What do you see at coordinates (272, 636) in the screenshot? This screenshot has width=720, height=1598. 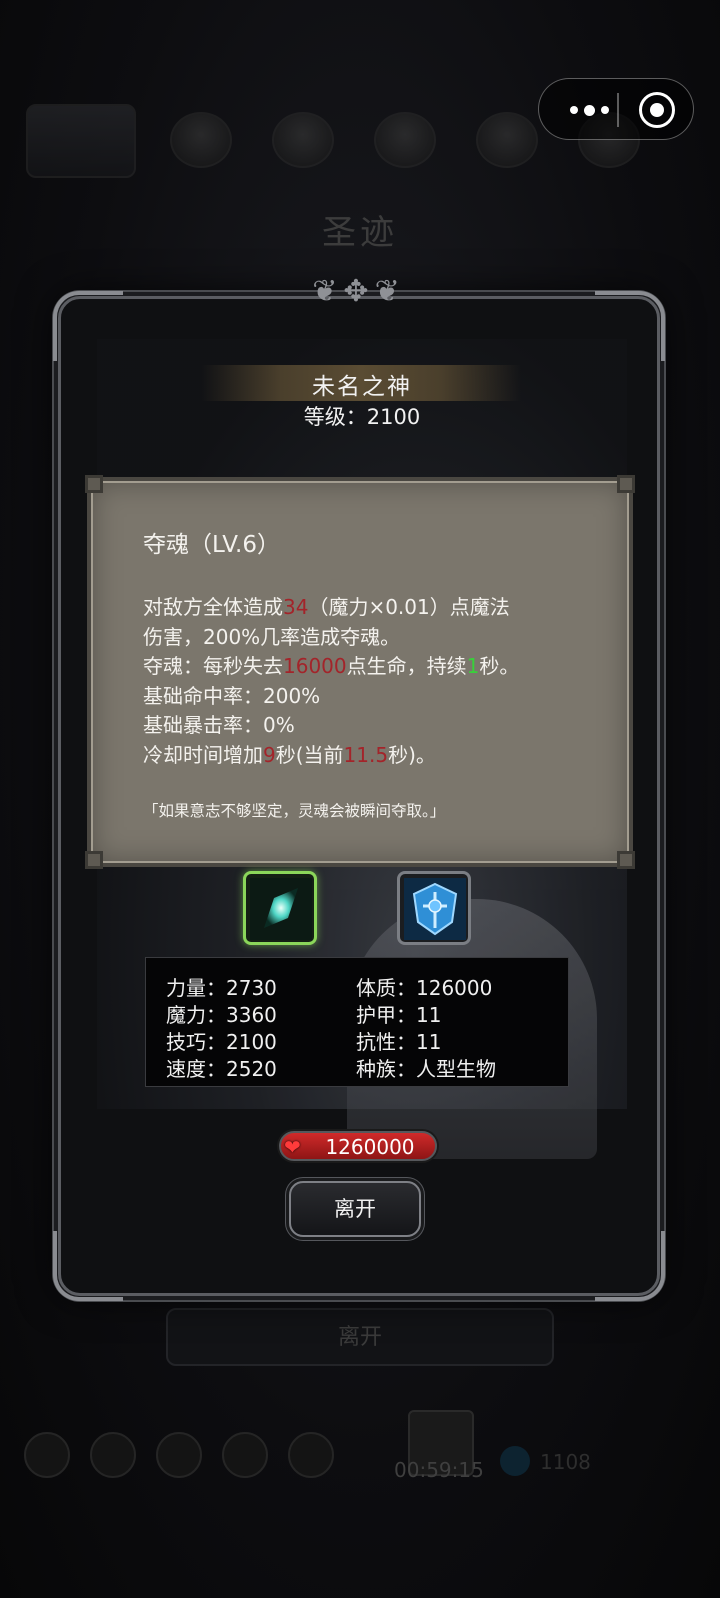 I see `skill-desc-line: 伤害，200%几率造成夺魂。` at bounding box center [272, 636].